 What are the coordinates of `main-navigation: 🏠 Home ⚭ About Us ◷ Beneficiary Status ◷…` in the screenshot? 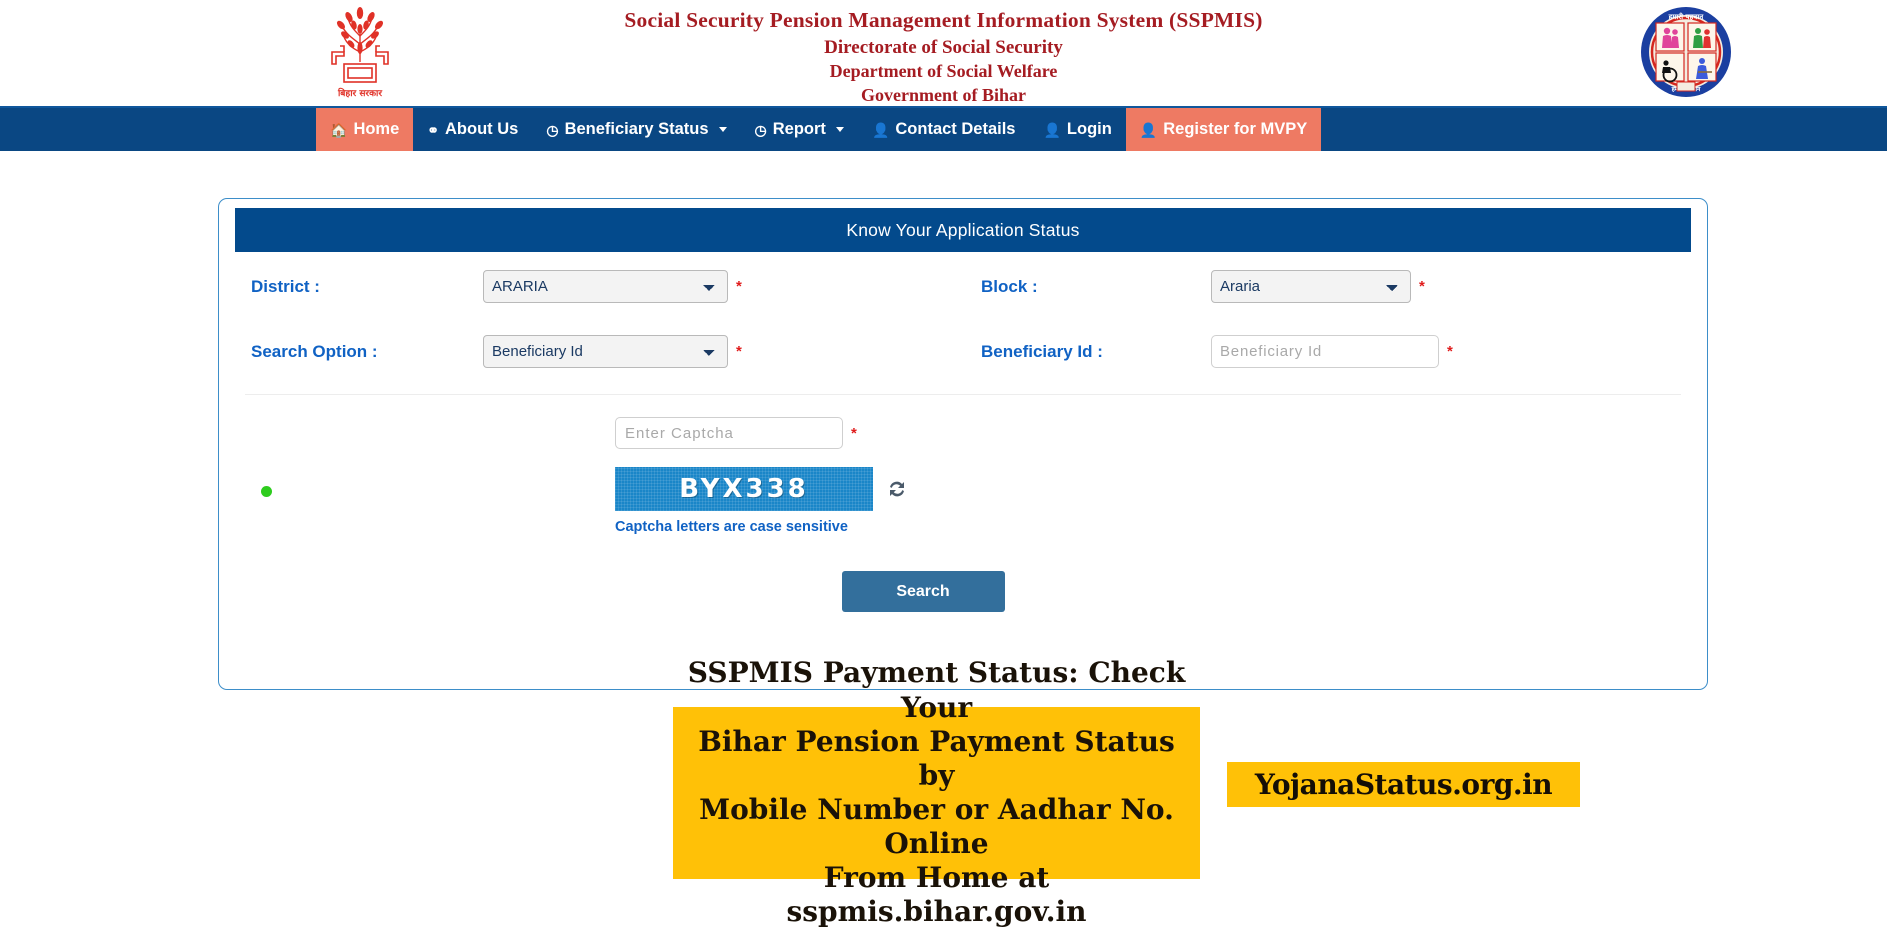 It's located at (943, 128).